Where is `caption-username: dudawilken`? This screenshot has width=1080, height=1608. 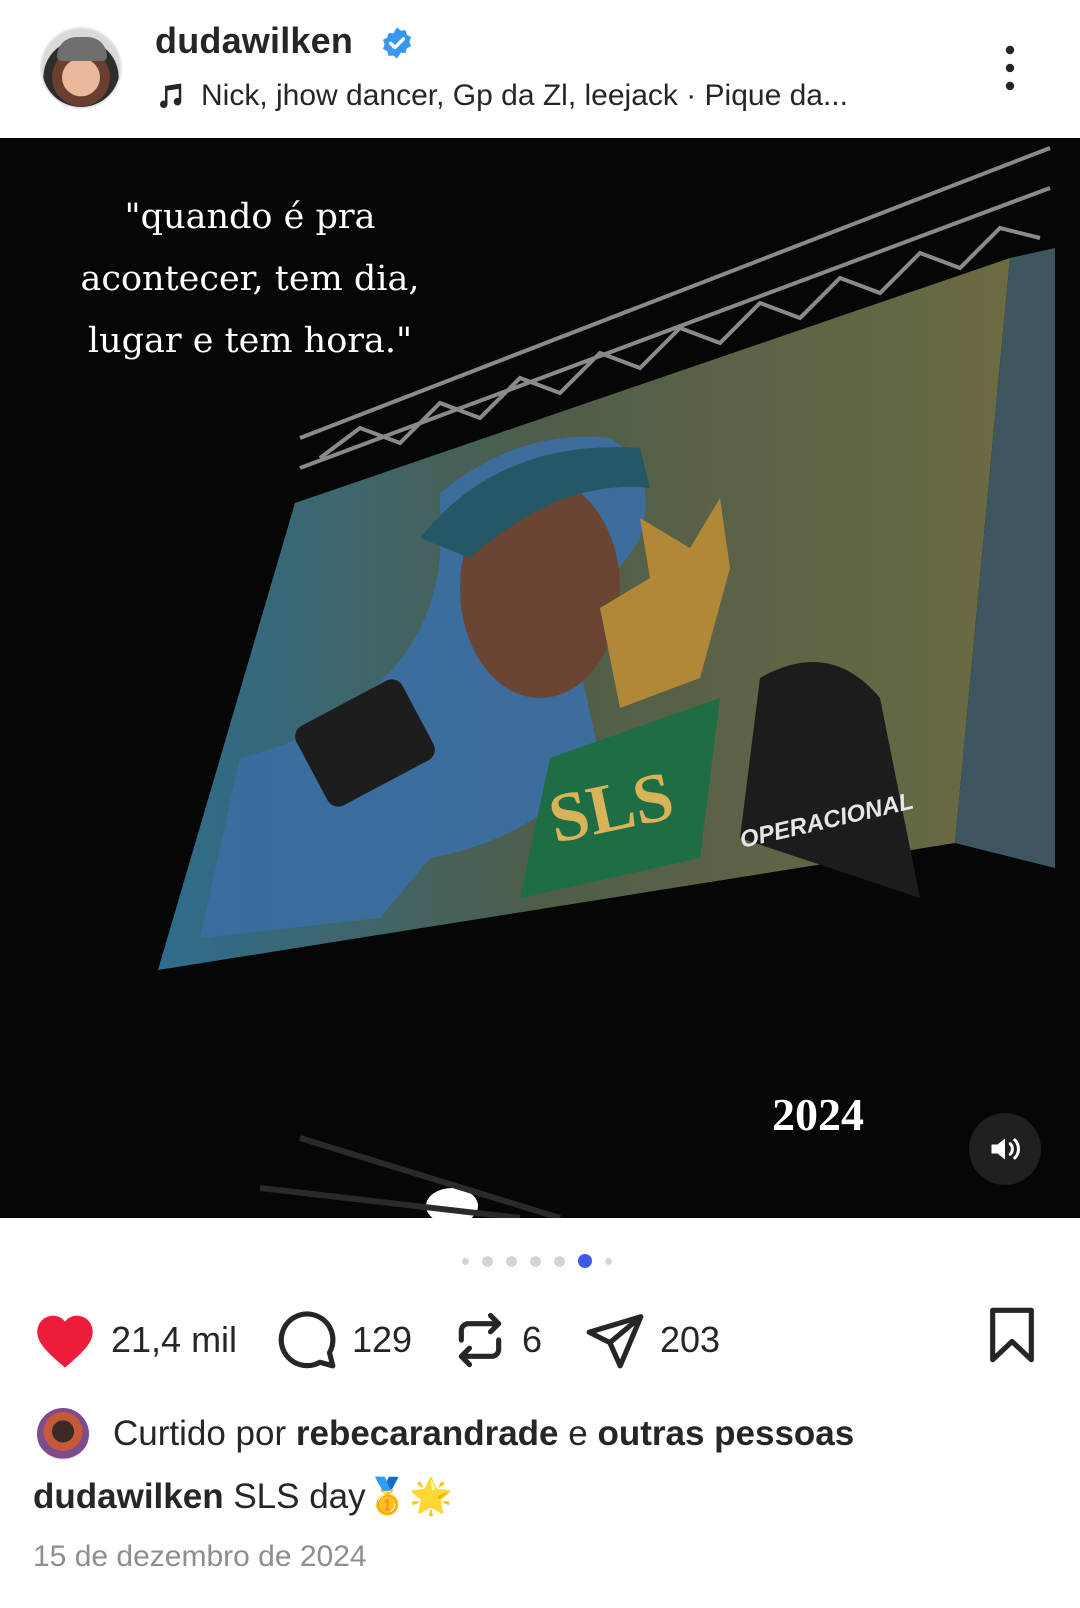
caption-username: dudawilken is located at coordinates (128, 1496).